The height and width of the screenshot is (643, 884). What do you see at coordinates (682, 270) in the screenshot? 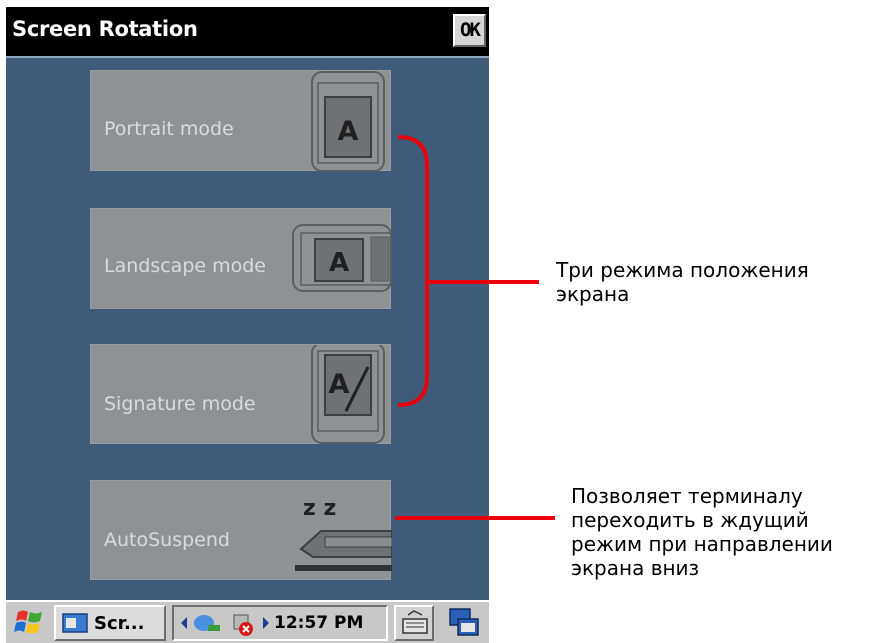
I see `modes-note-line1: Три режима положения` at bounding box center [682, 270].